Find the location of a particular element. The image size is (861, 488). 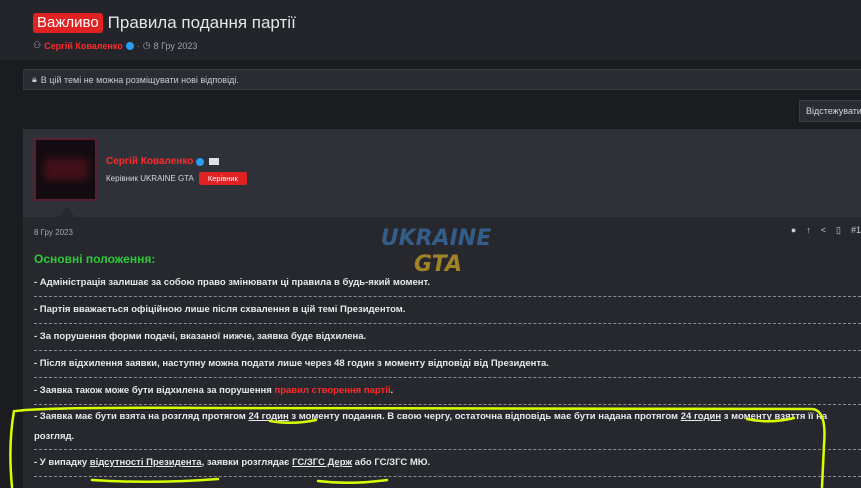

role-badge: Керівник is located at coordinates (222, 178).